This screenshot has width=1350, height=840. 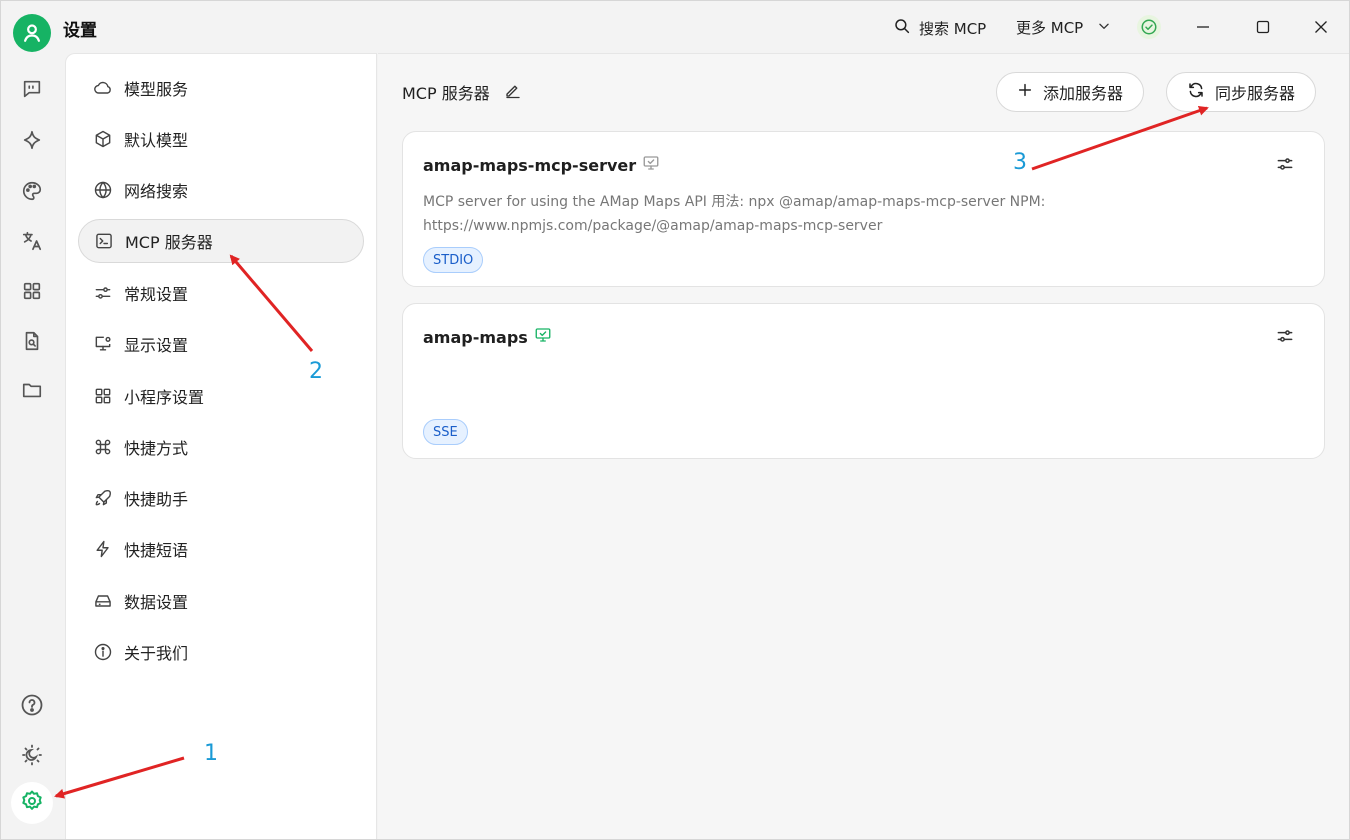 What do you see at coordinates (80, 31) in the screenshot?
I see `app-title: 设置` at bounding box center [80, 31].